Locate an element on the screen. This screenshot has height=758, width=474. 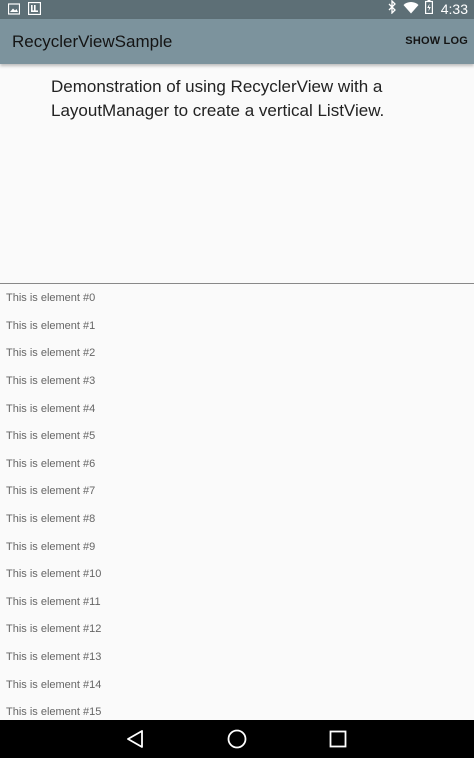
recent-apps-icon is located at coordinates (338, 739).